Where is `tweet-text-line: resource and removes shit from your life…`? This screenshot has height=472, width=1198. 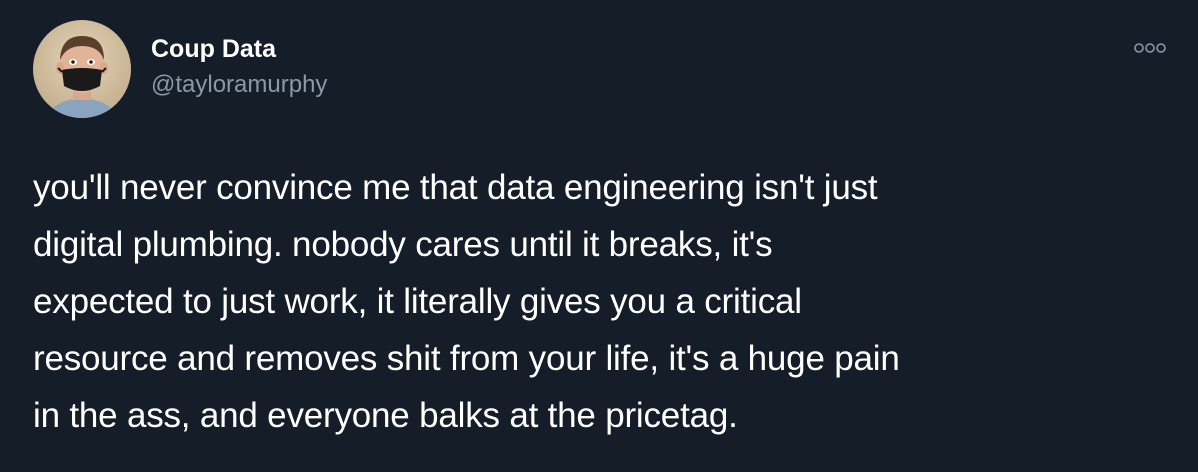
tweet-text-line: resource and removes shit from your life… is located at coordinates (466, 358).